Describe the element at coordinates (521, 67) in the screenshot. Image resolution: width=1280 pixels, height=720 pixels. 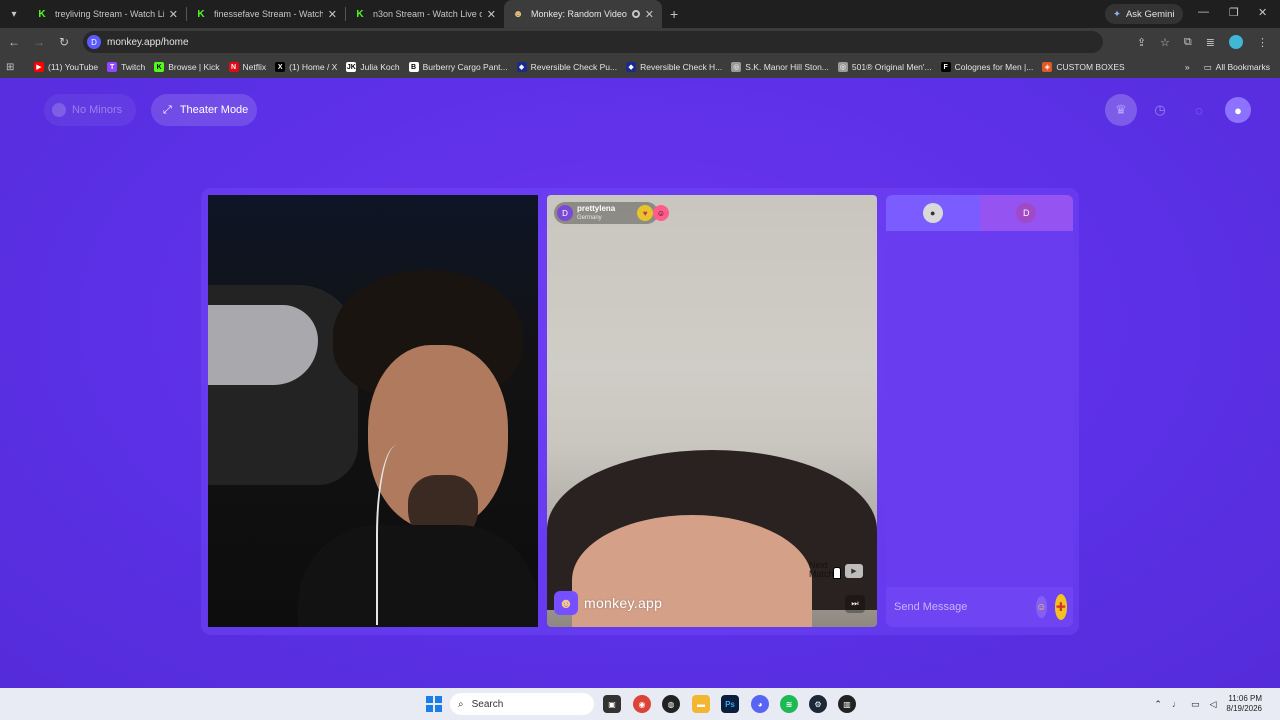
I see `tag-icon: ◆` at that location.